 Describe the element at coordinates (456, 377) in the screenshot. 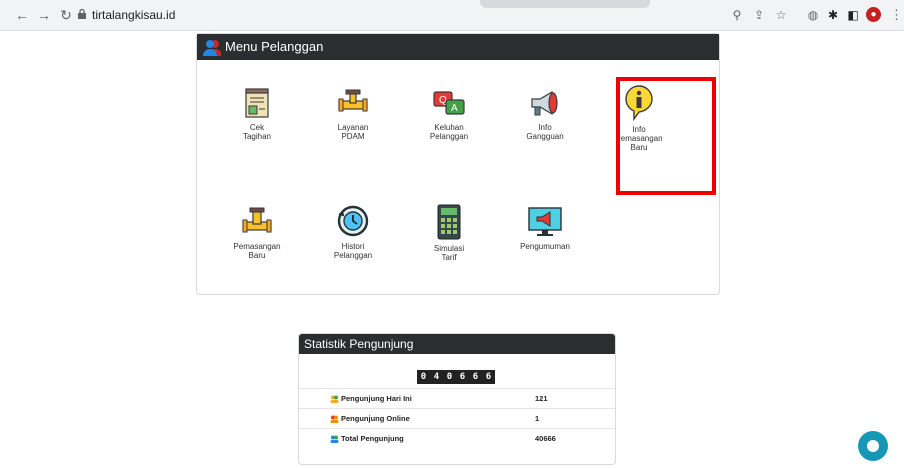

I see `visitor-counter: 0 4 0 6 6 6` at that location.